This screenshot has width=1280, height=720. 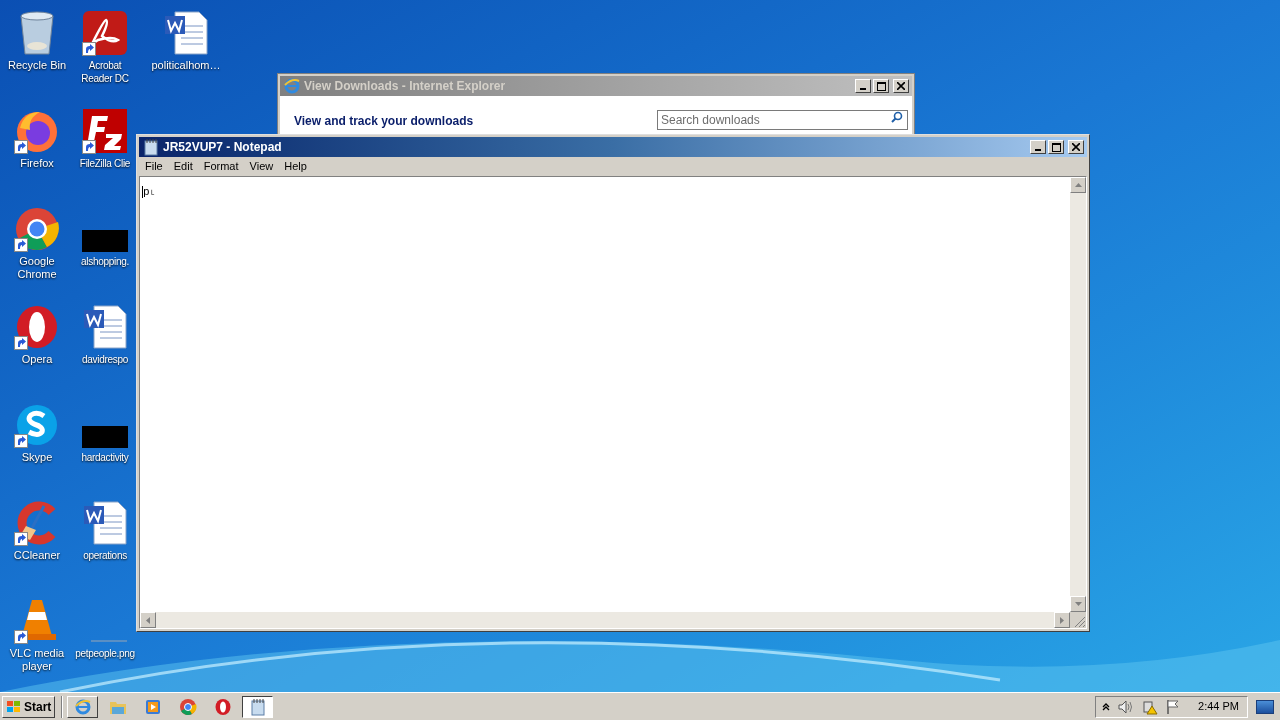 What do you see at coordinates (105, 457) in the screenshot?
I see `desktop-icon-label: hardactivity` at bounding box center [105, 457].